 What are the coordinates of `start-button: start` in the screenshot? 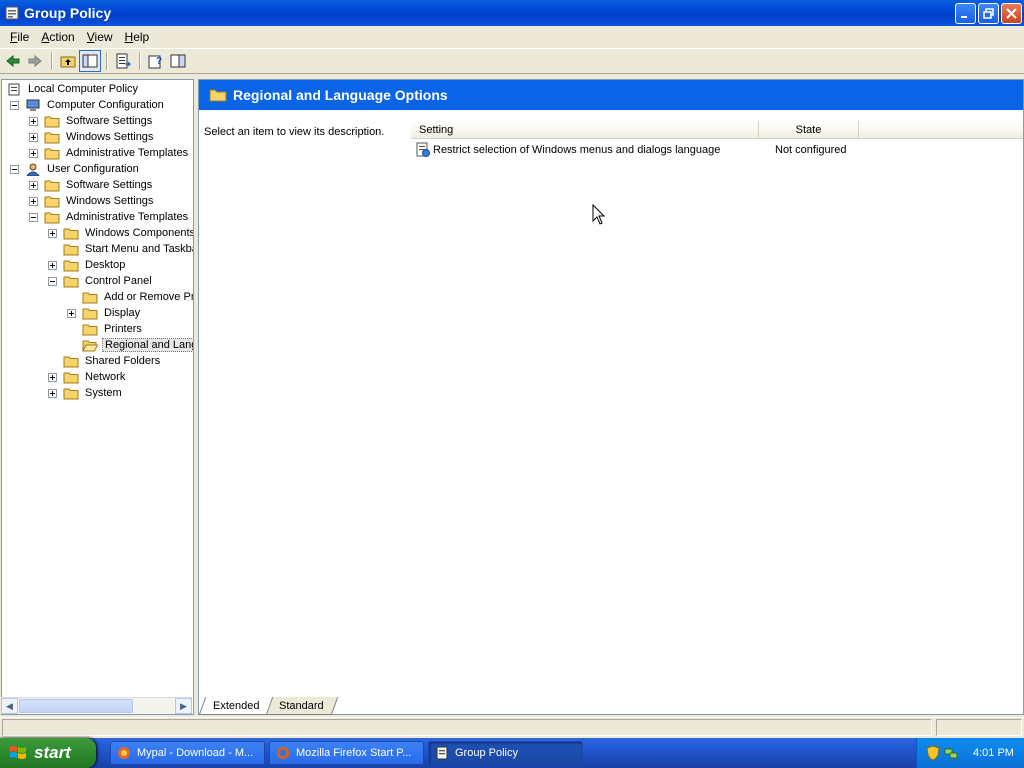 It's located at (48, 753).